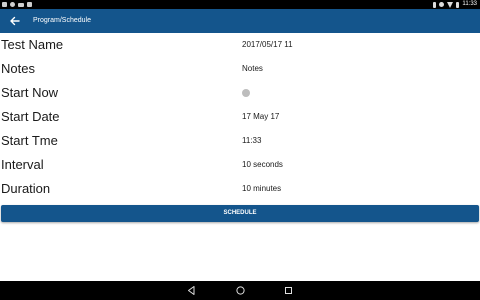 The height and width of the screenshot is (300, 480). Describe the element at coordinates (21, 4) in the screenshot. I see `screenshot-notification-icon` at that location.